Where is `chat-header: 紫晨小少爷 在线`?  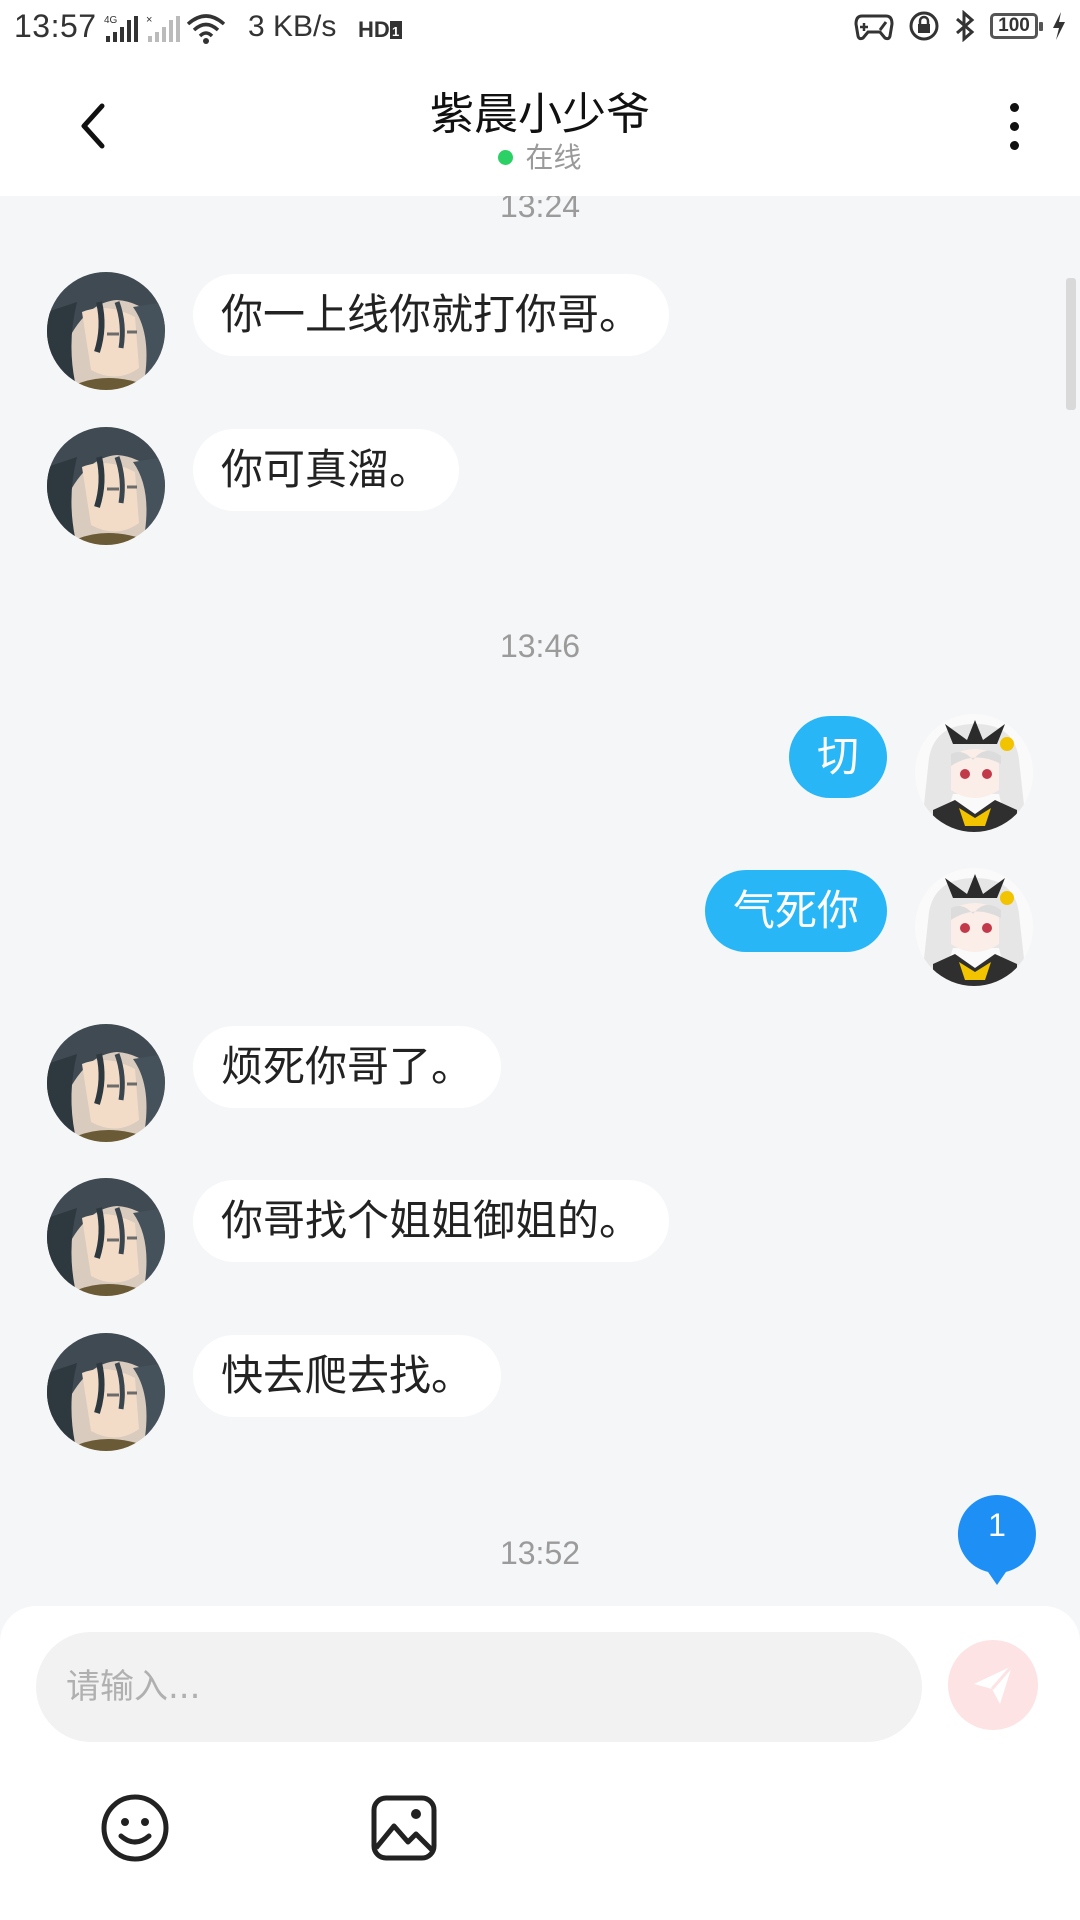 chat-header: 紫晨小少爷 在线 is located at coordinates (540, 126).